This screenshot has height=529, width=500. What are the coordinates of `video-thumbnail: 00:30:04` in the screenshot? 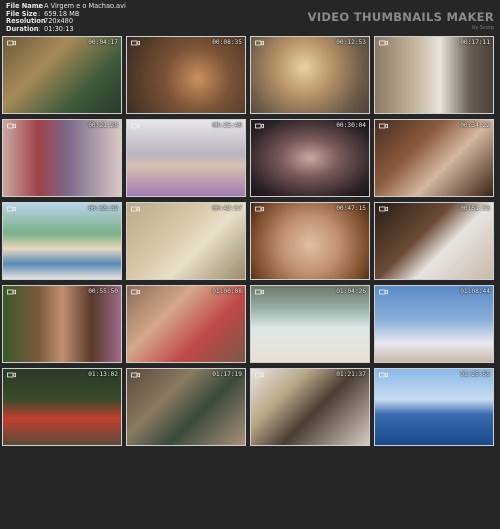 It's located at (310, 158).